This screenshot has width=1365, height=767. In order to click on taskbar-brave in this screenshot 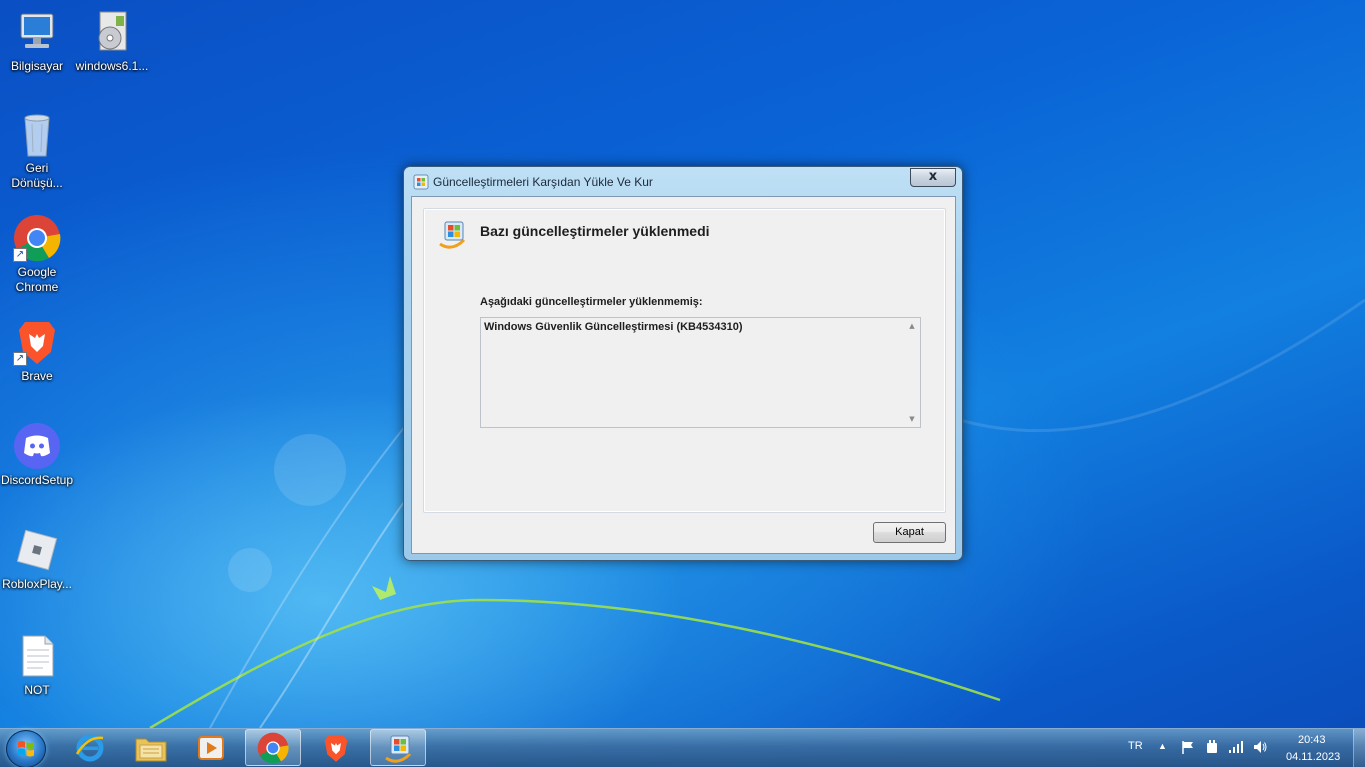, I will do `click(336, 747)`.